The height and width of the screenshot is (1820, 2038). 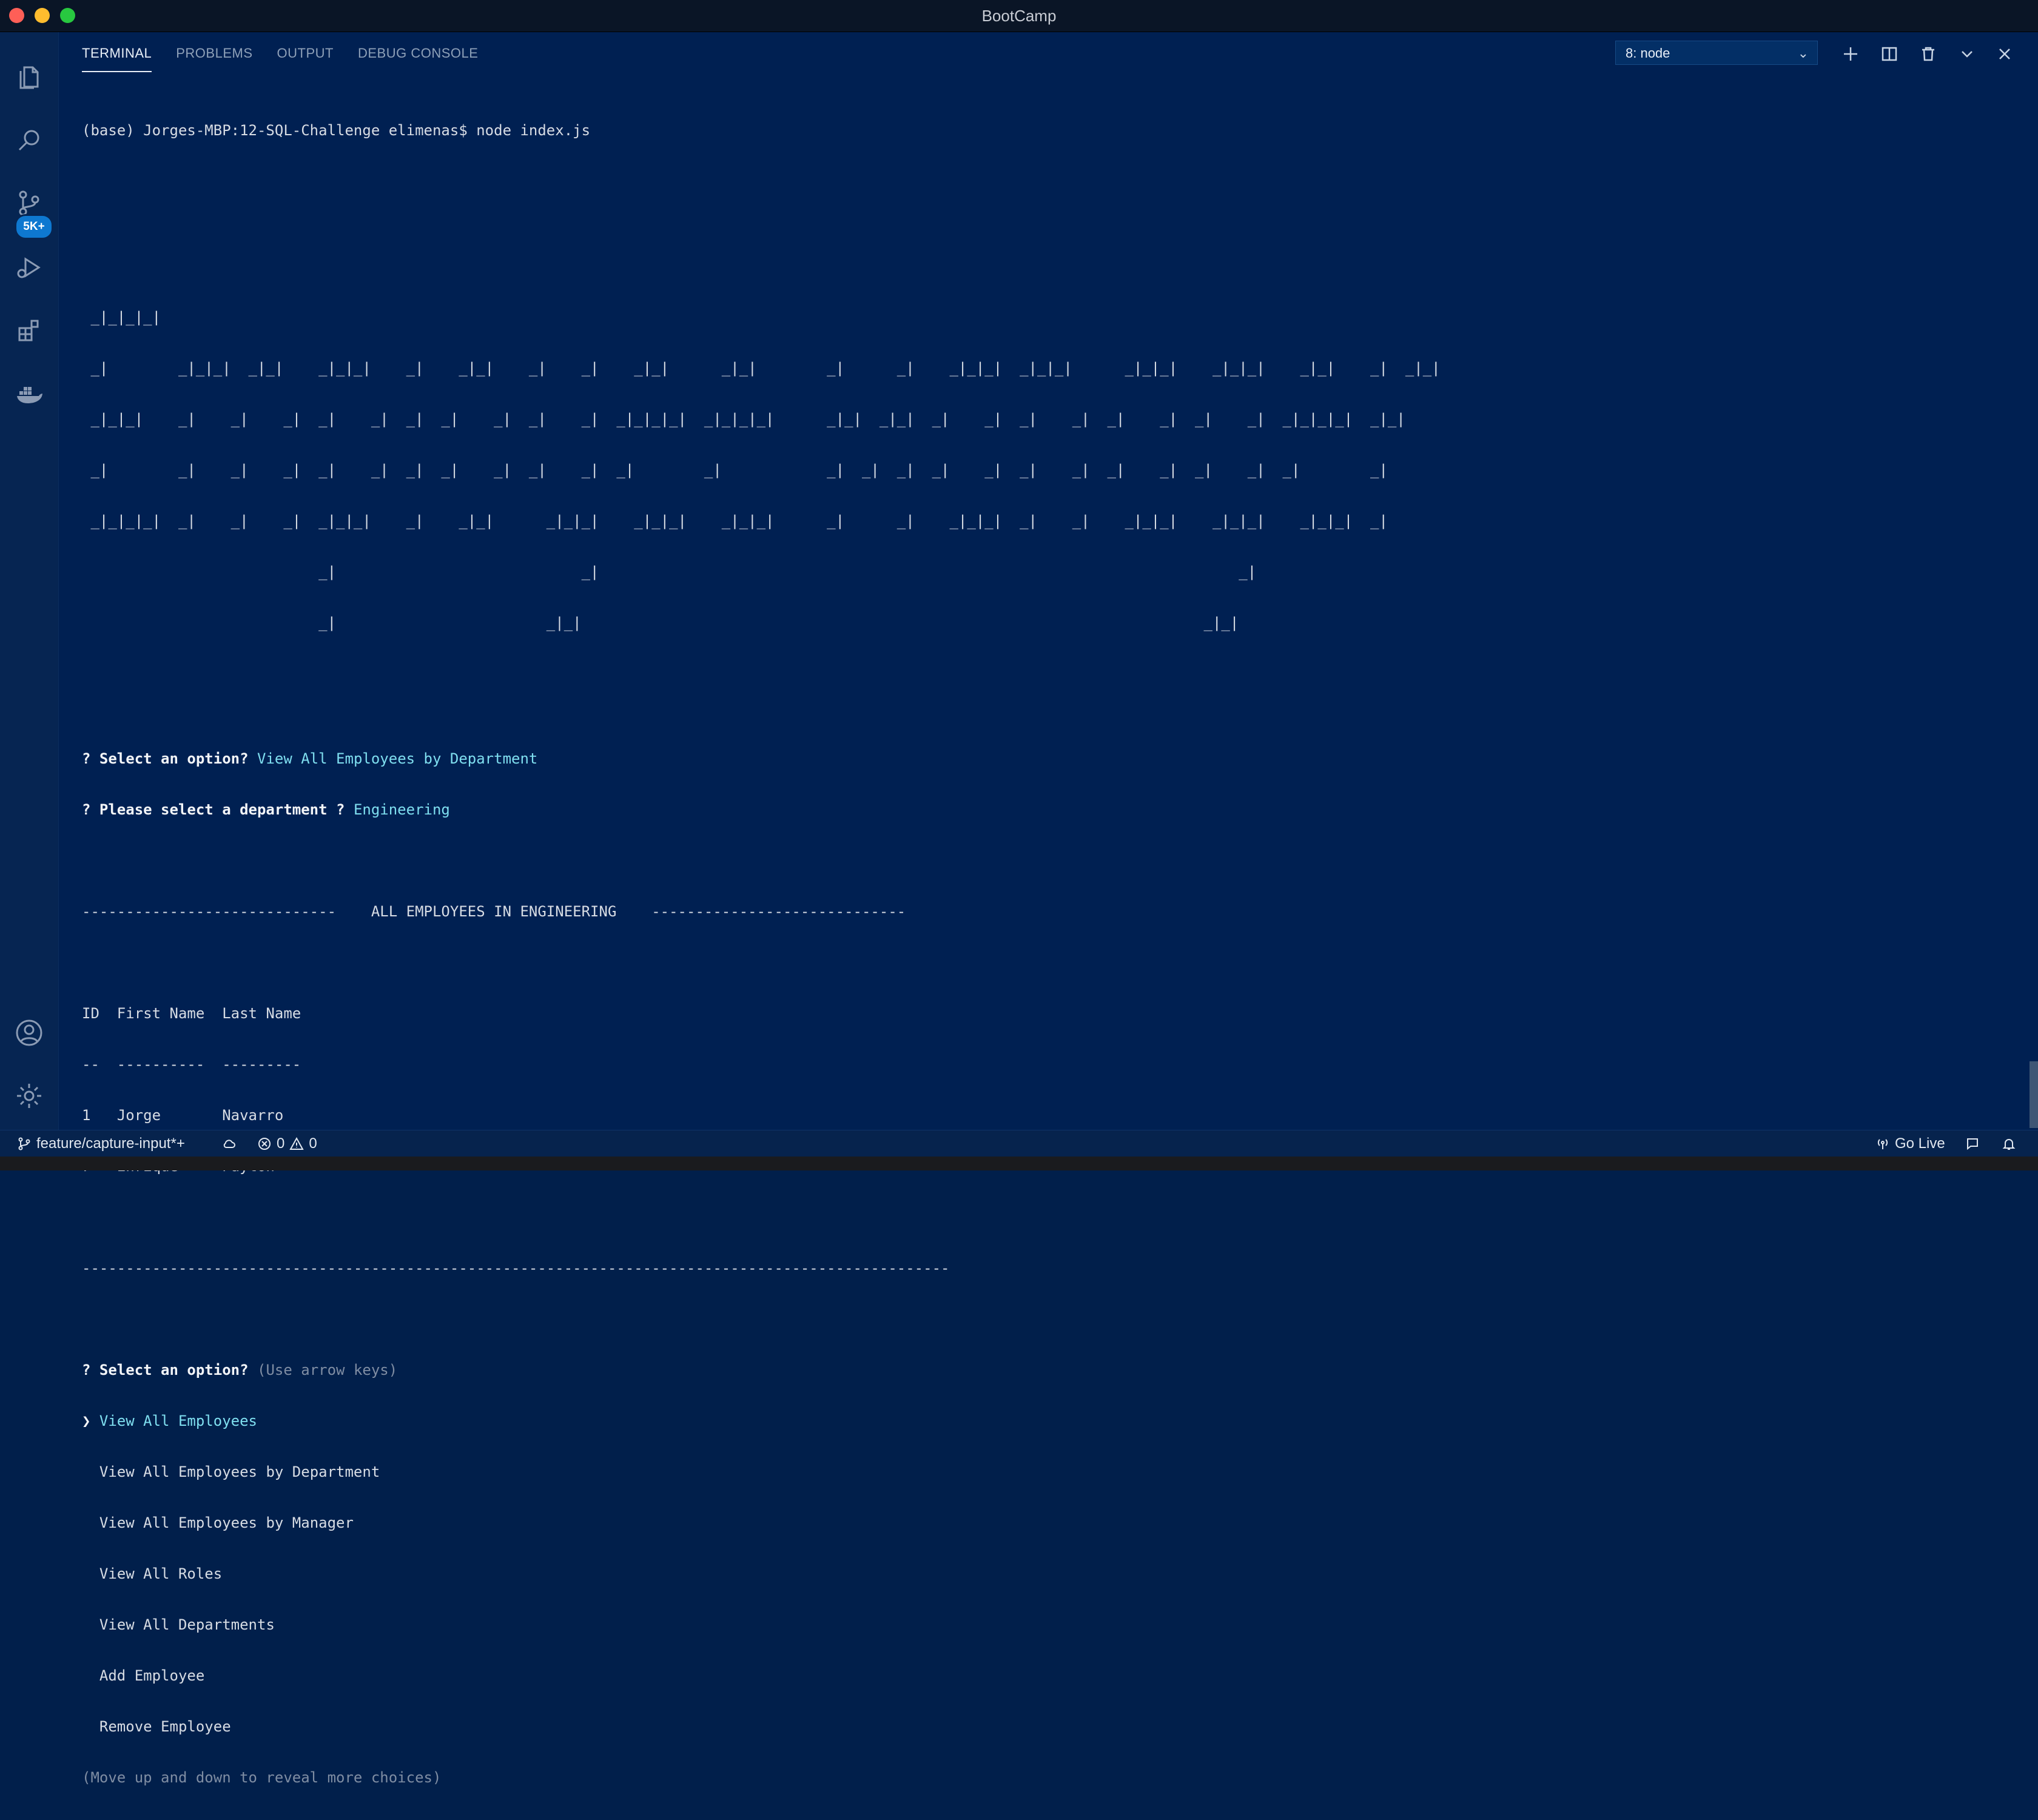 I want to click on broadcast-icon, so click(x=1882, y=1144).